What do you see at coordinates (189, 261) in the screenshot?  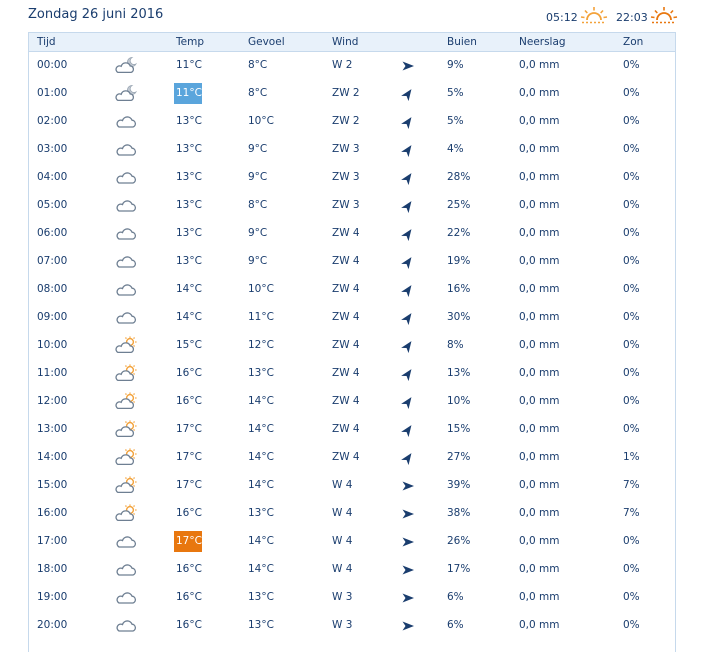 I see `temperature-cell: 13°C` at bounding box center [189, 261].